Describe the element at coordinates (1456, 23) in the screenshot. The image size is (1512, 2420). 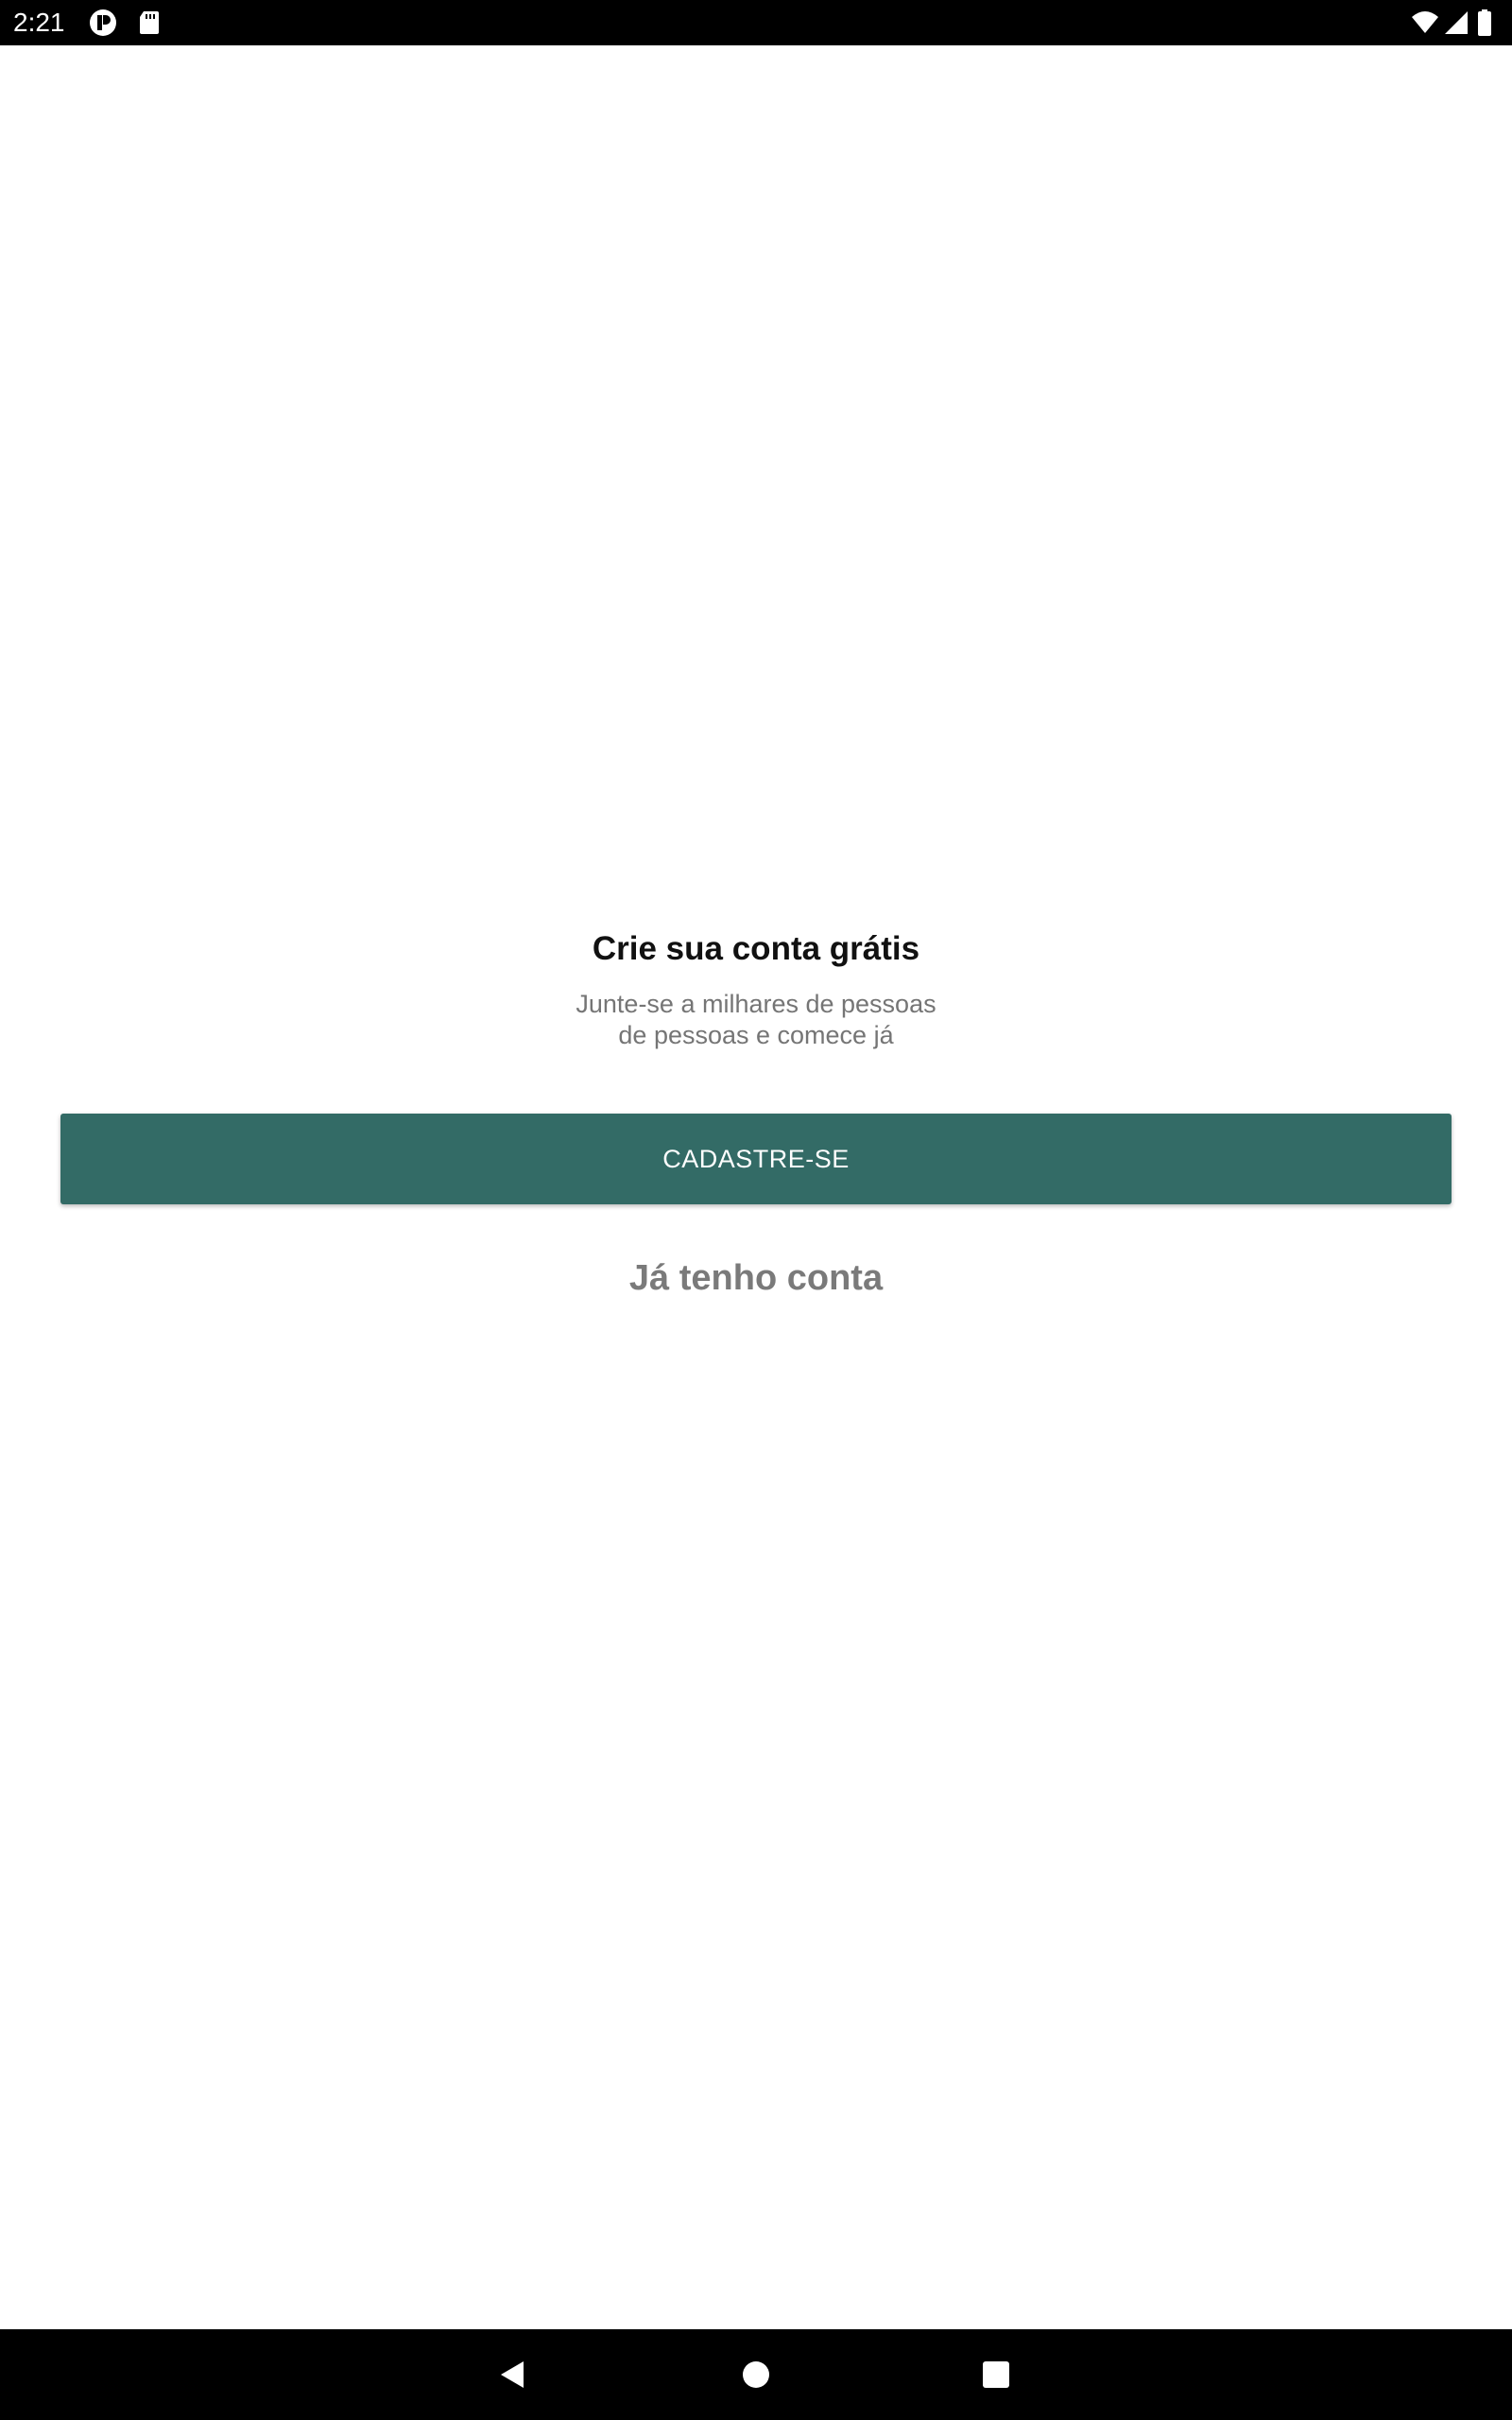
I see `cell-signal-icon` at that location.